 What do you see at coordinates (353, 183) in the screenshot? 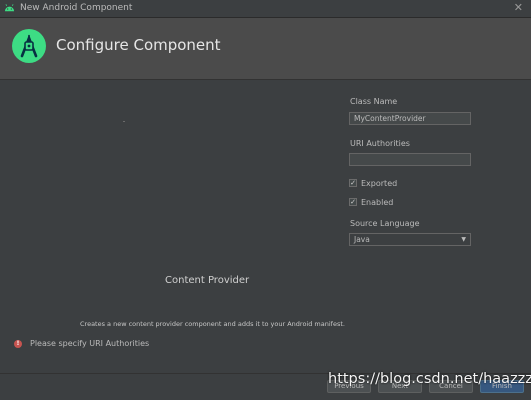
I see `exported-checkbox: ✓` at bounding box center [353, 183].